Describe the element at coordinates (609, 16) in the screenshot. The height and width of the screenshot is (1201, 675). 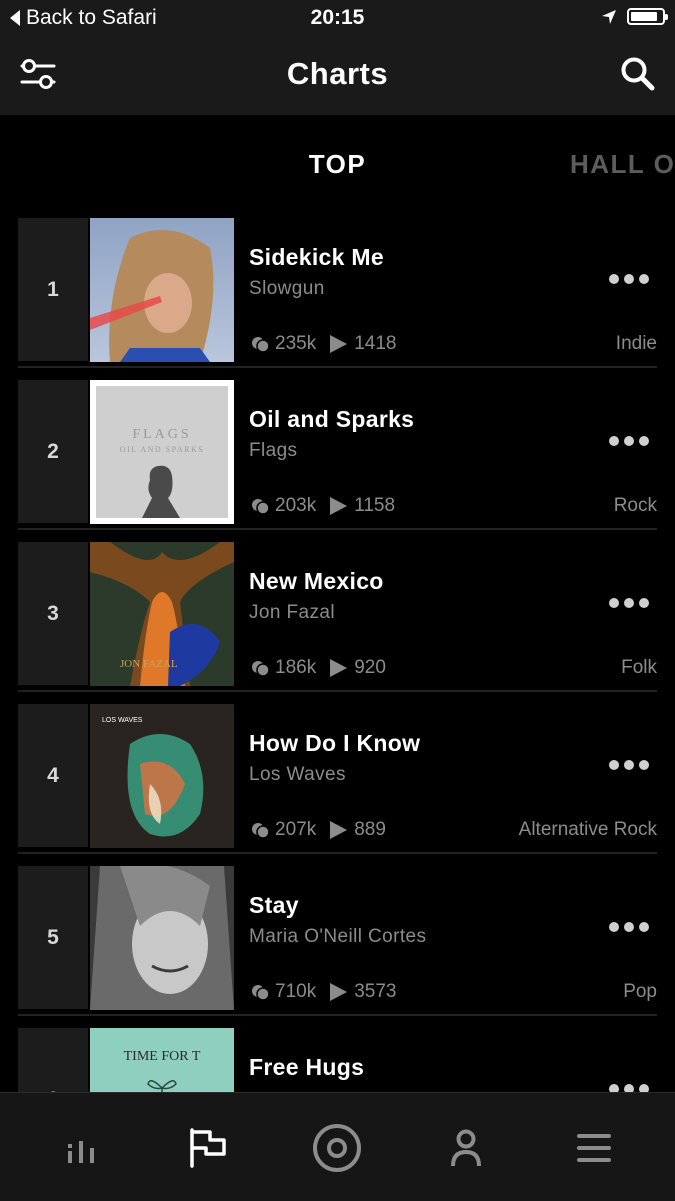
I see `location-arrow-icon` at that location.